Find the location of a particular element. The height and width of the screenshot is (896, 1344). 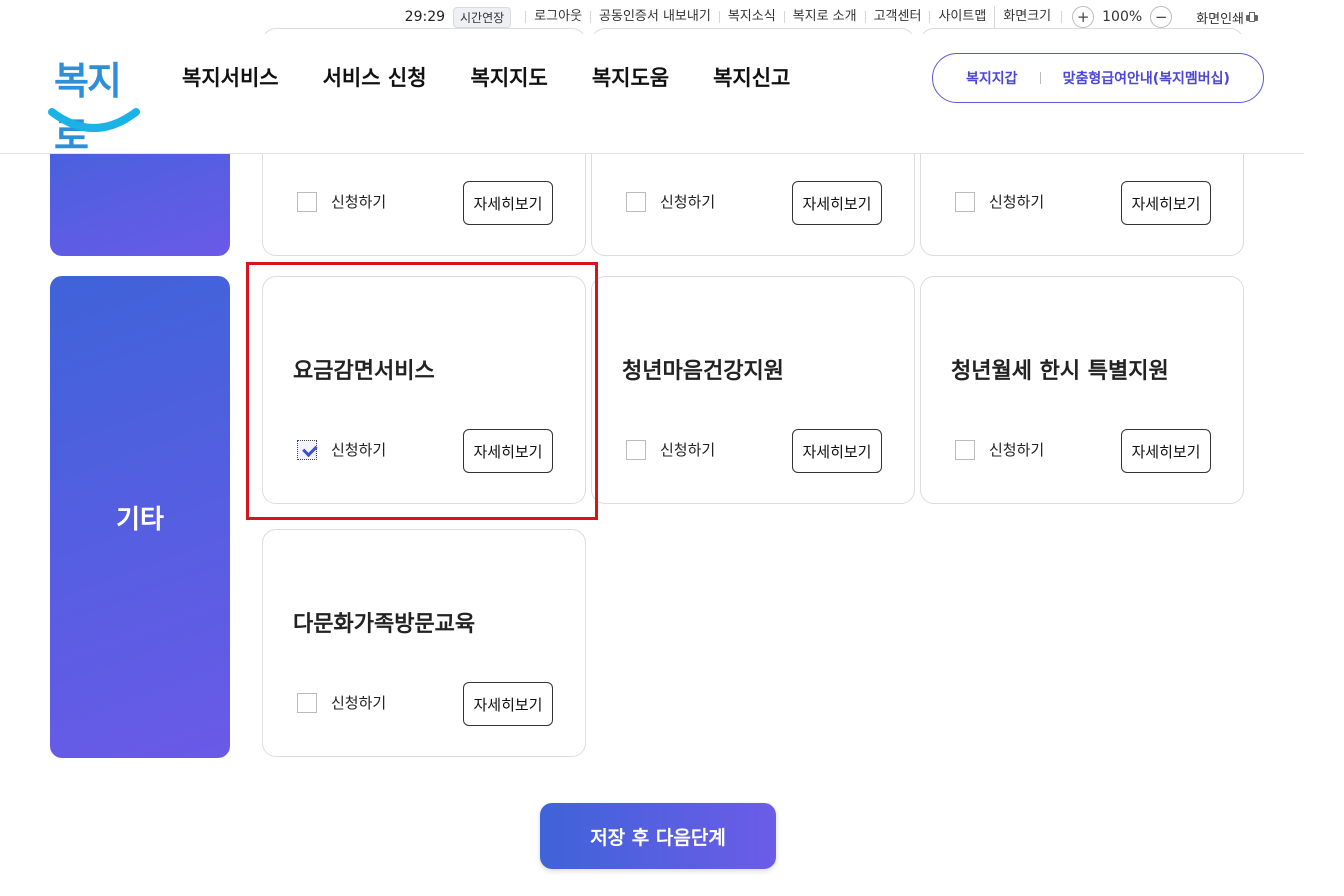

zoom-out-button: − is located at coordinates (1161, 17).